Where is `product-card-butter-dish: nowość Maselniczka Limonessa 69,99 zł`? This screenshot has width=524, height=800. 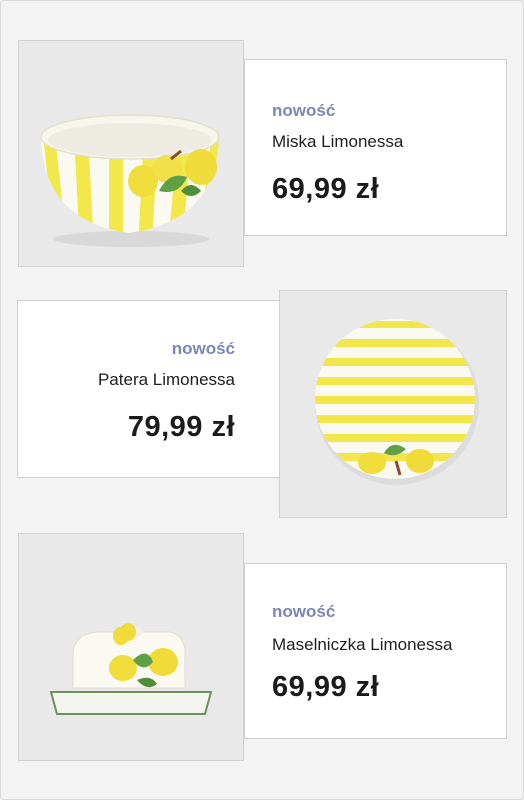 product-card-butter-dish: nowość Maselniczka Limonessa 69,99 zł is located at coordinates (375, 651).